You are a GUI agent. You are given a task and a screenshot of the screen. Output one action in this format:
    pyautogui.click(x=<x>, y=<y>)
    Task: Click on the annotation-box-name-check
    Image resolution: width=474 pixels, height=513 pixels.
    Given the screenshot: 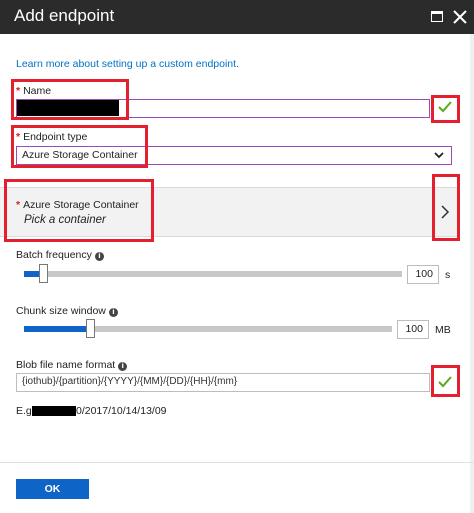 What is the action you would take?
    pyautogui.click(x=445, y=109)
    